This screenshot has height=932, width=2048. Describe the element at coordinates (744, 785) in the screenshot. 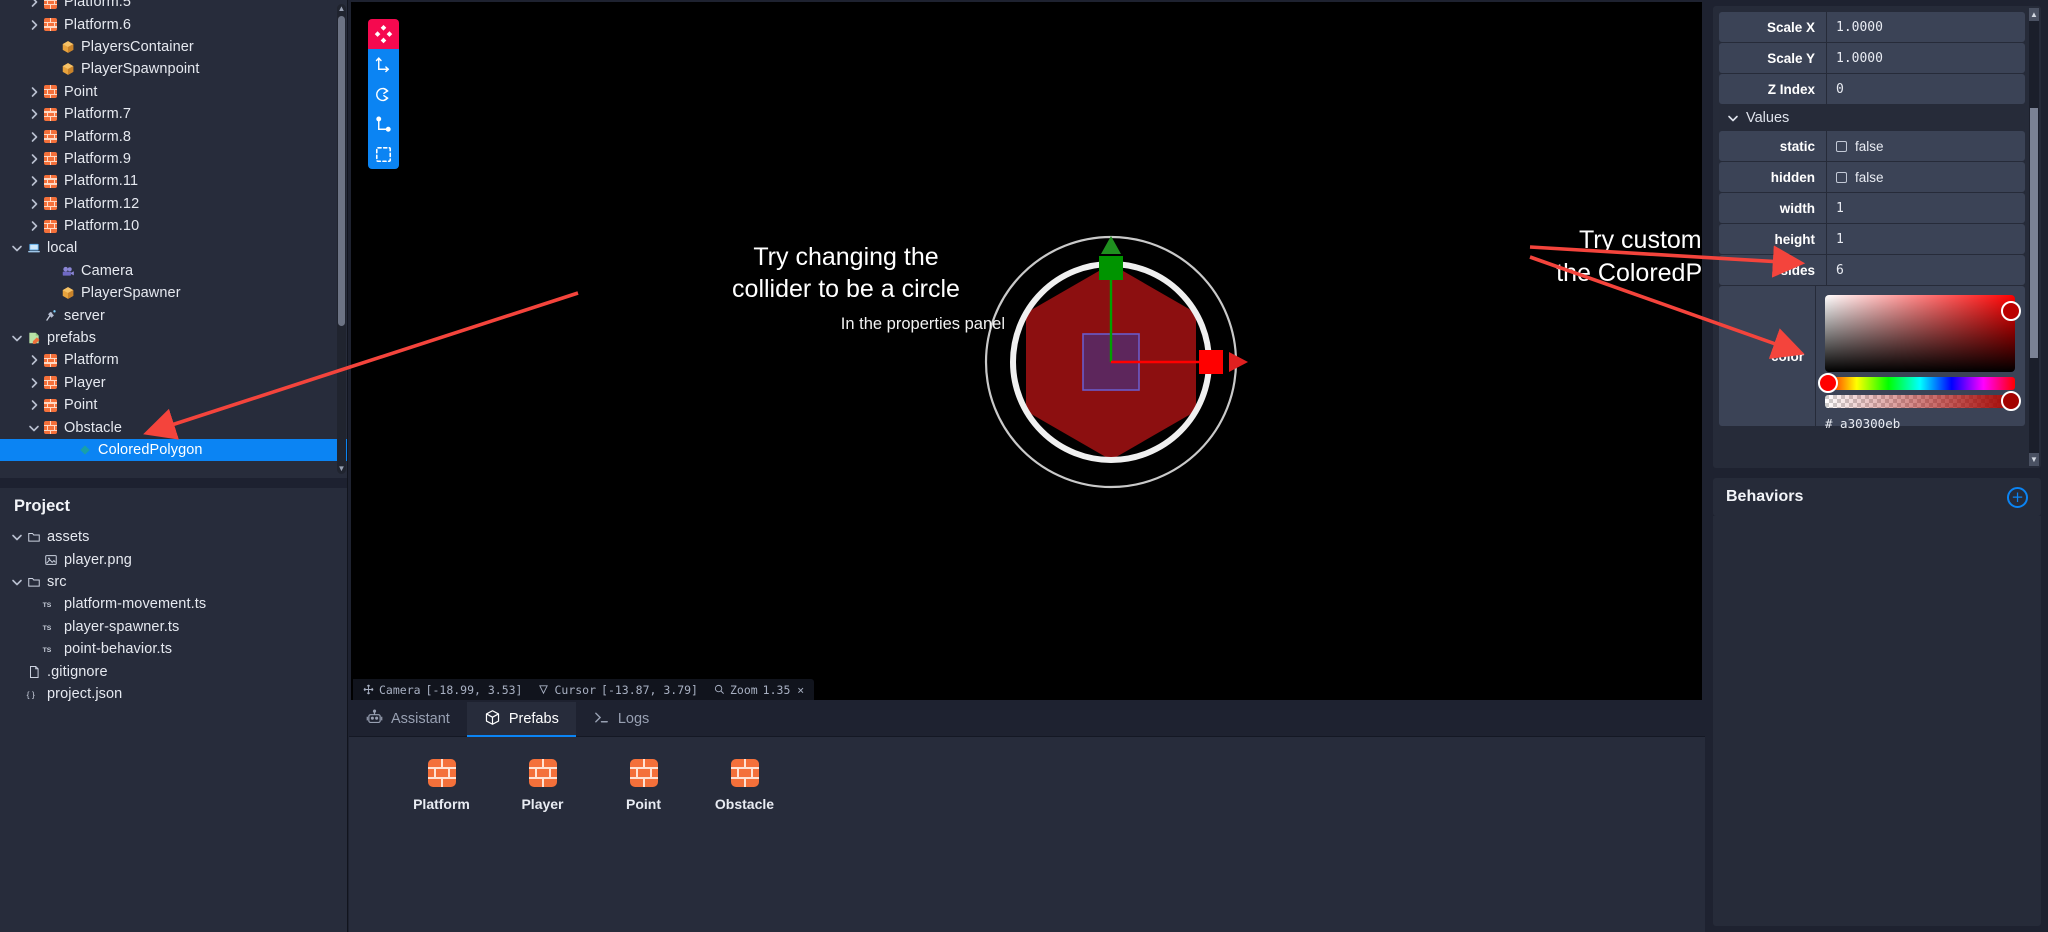

I see `prefab-item-obstacle: Obstacle` at that location.